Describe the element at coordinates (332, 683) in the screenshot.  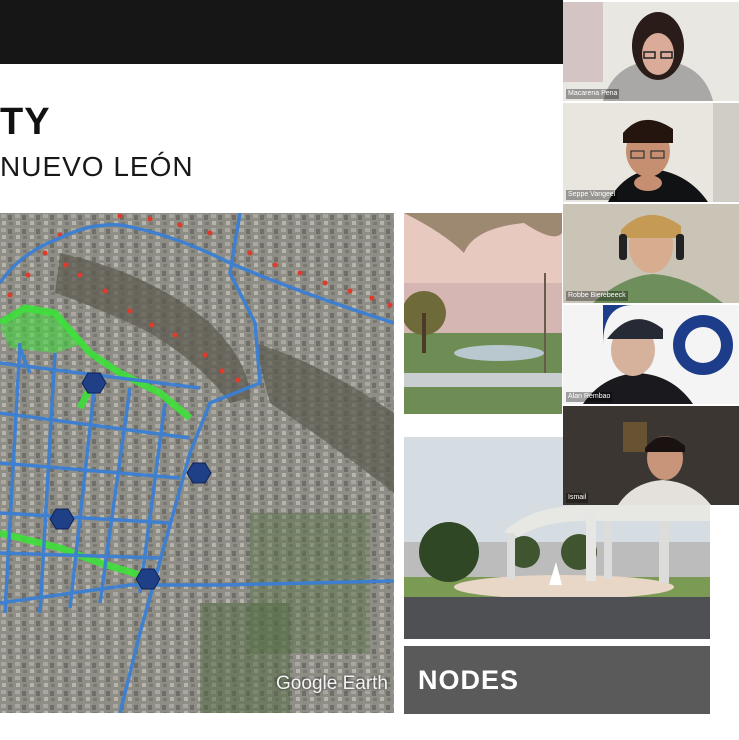
I see `google-earth-credit: Google Earth` at that location.